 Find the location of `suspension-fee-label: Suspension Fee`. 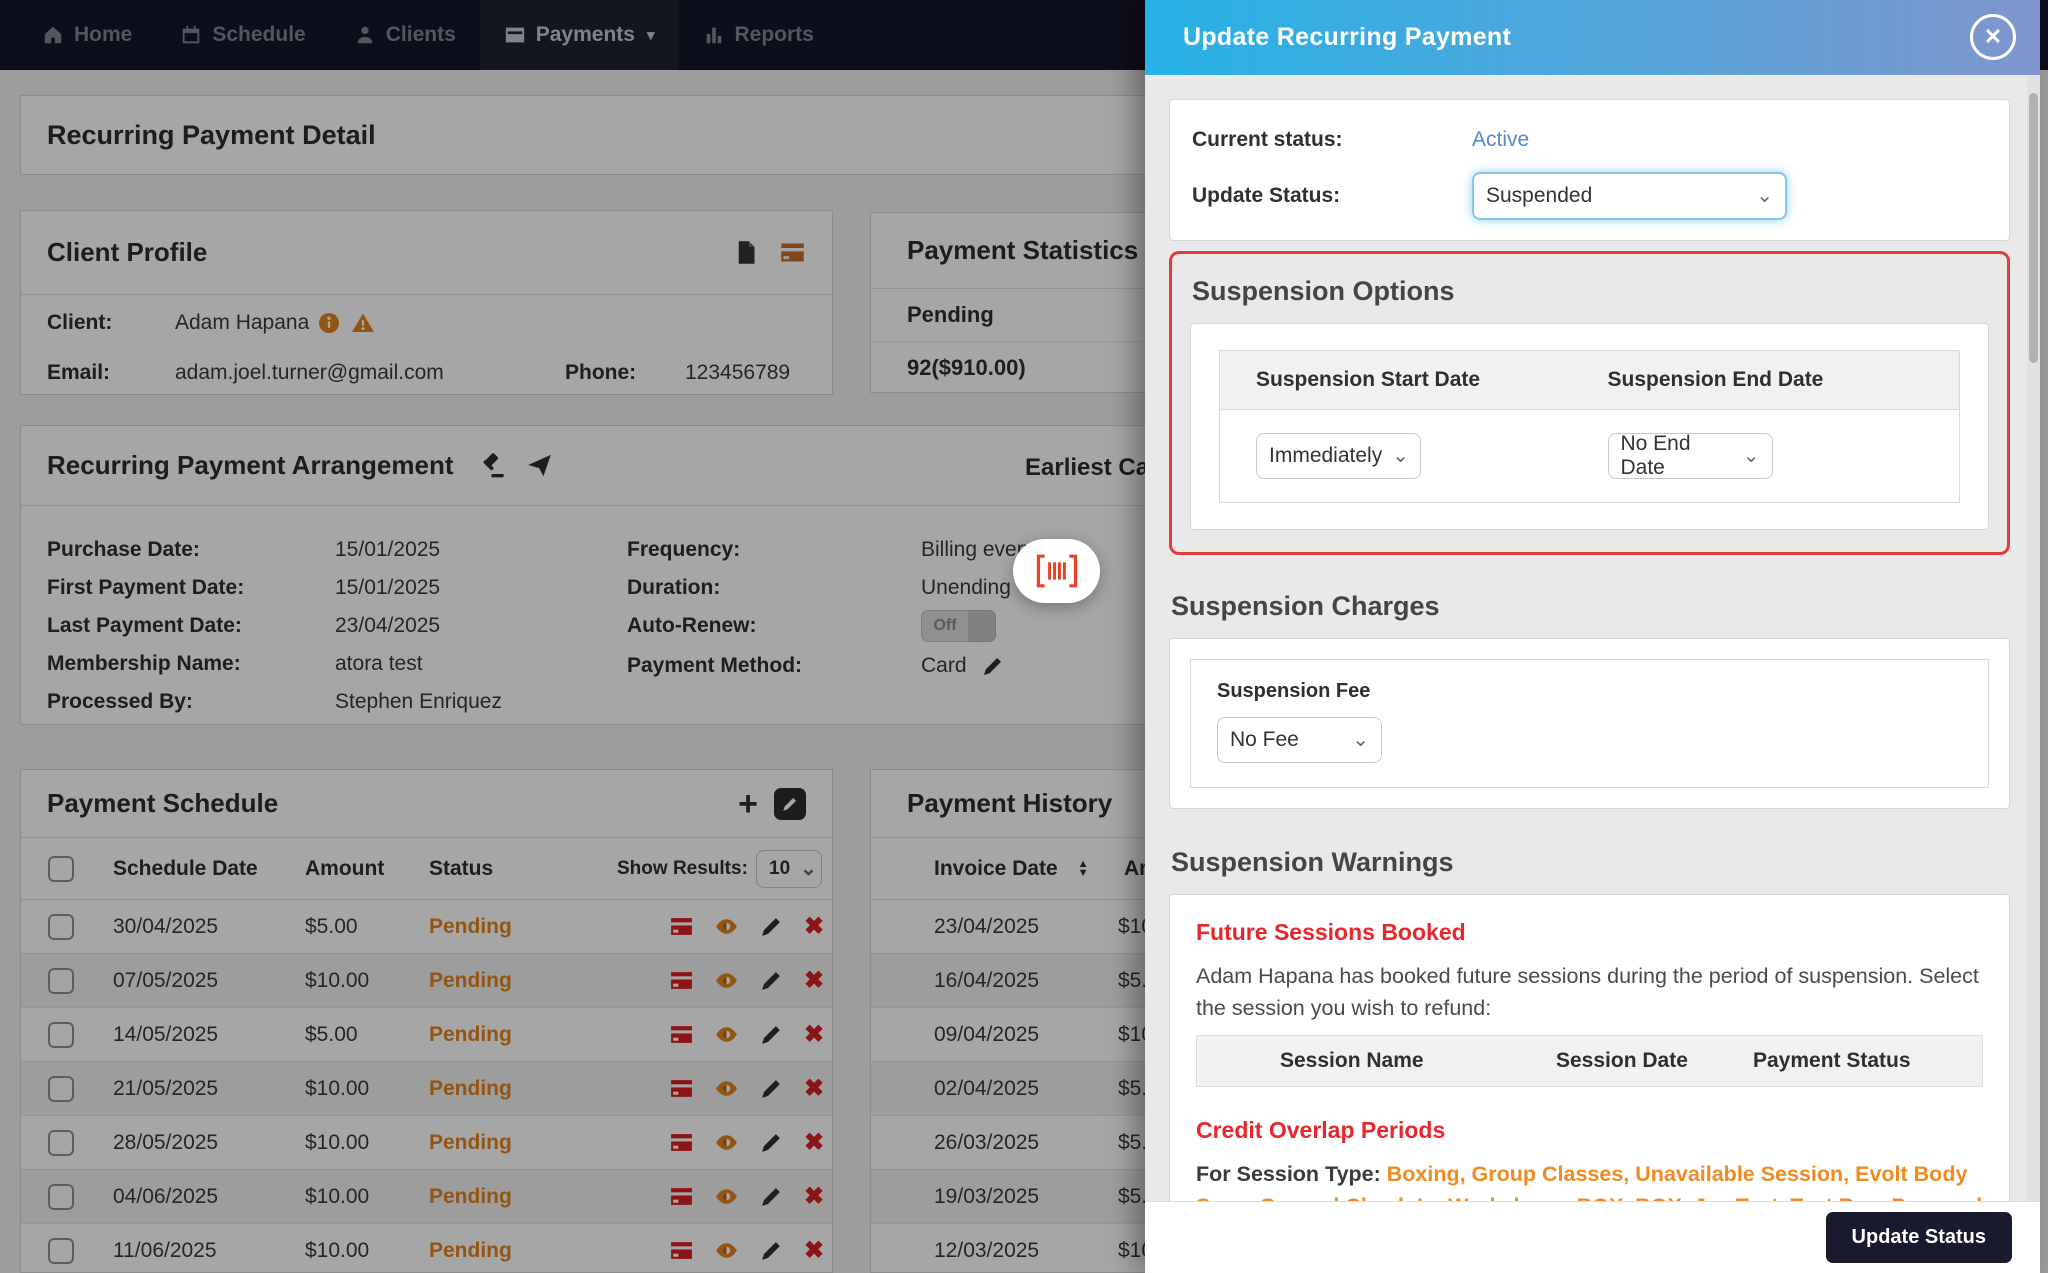

suspension-fee-label: Suspension Fee is located at coordinates (1294, 691).